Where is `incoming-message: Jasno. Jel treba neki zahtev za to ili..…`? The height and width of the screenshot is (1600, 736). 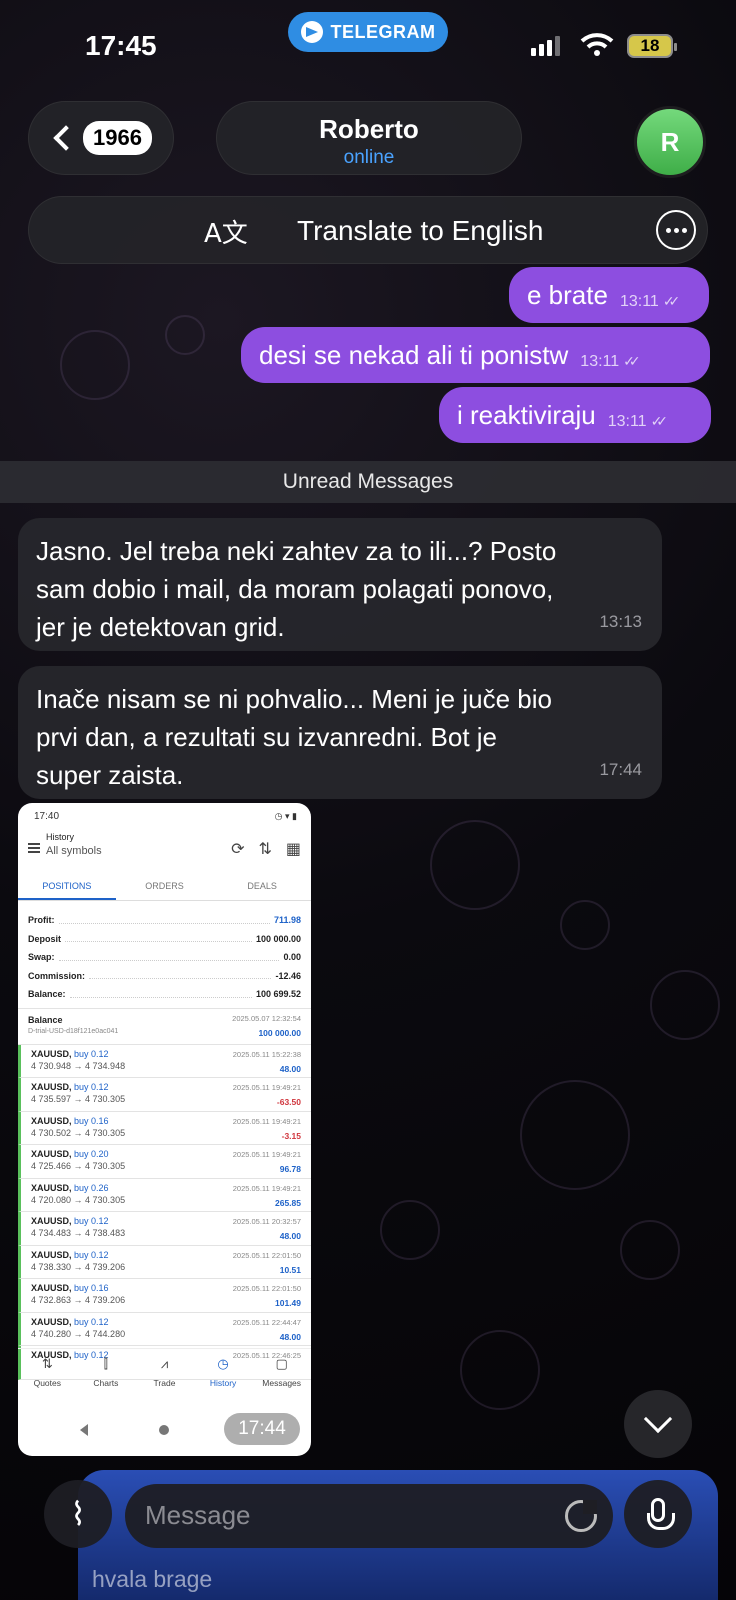
incoming-message: Jasno. Jel treba neki zahtev za to ili..… is located at coordinates (340, 584).